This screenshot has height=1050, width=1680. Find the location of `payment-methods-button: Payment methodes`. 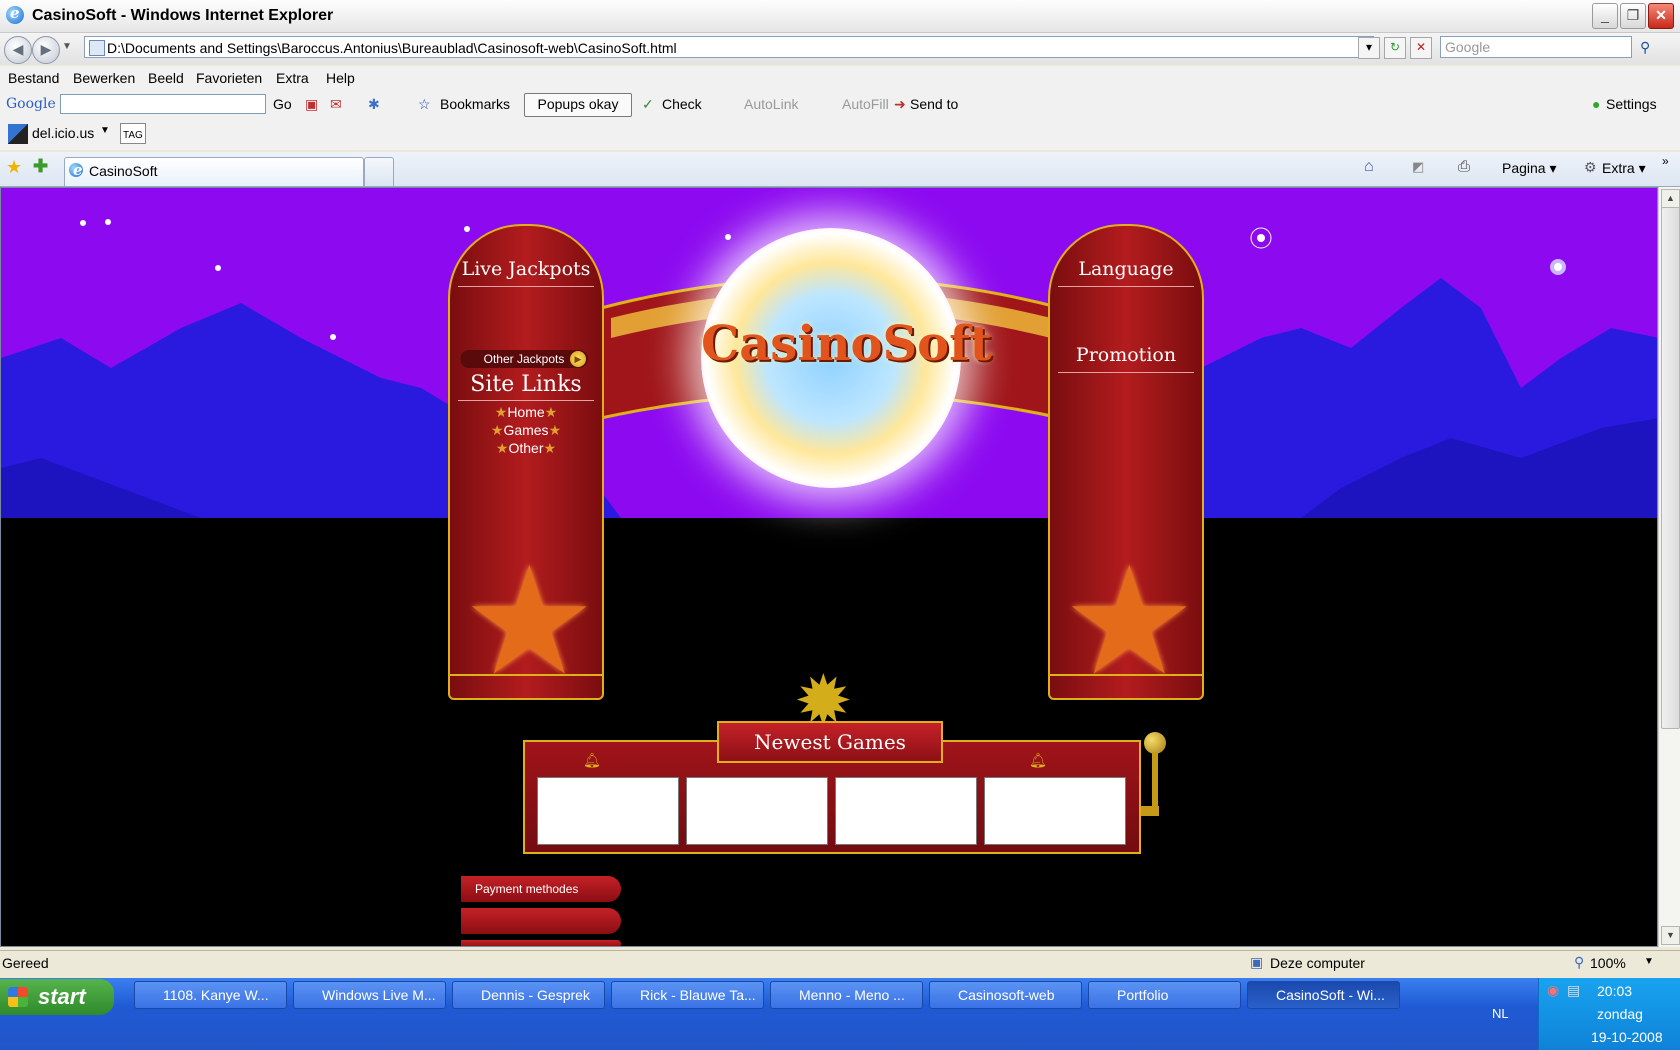

payment-methods-button: Payment methodes is located at coordinates (541, 889).